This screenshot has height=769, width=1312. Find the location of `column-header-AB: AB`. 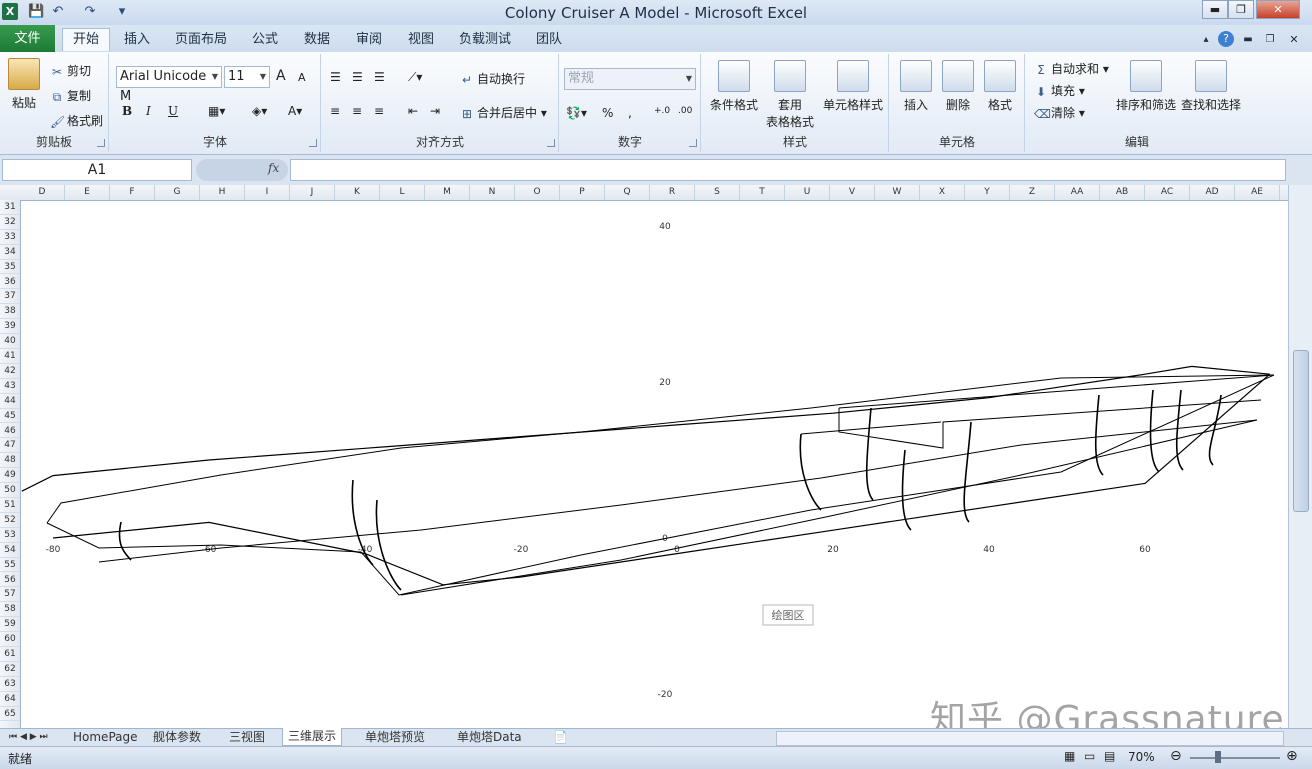

column-header-AB: AB is located at coordinates (1122, 192).